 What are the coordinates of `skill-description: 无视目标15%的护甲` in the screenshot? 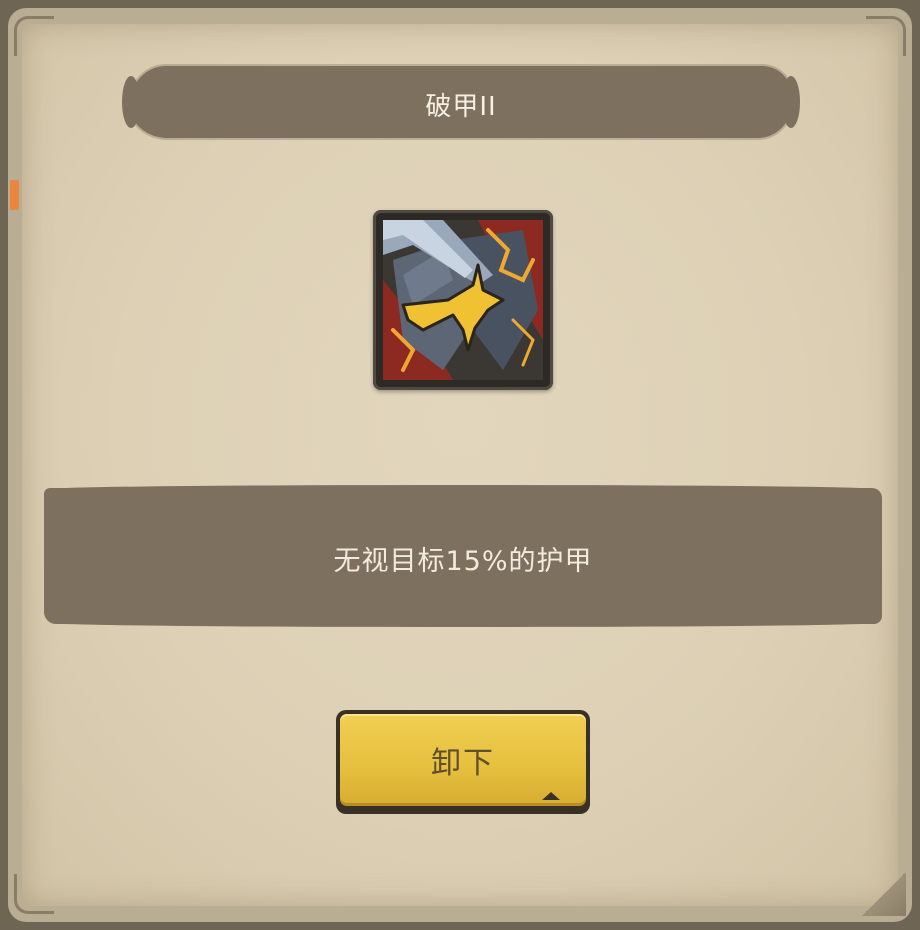 It's located at (463, 561).